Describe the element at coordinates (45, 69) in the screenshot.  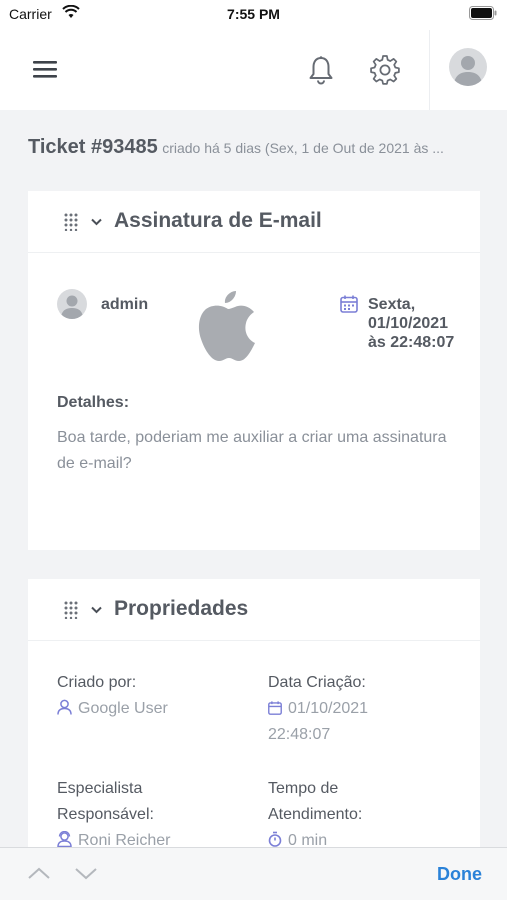
I see `menu-icon` at that location.